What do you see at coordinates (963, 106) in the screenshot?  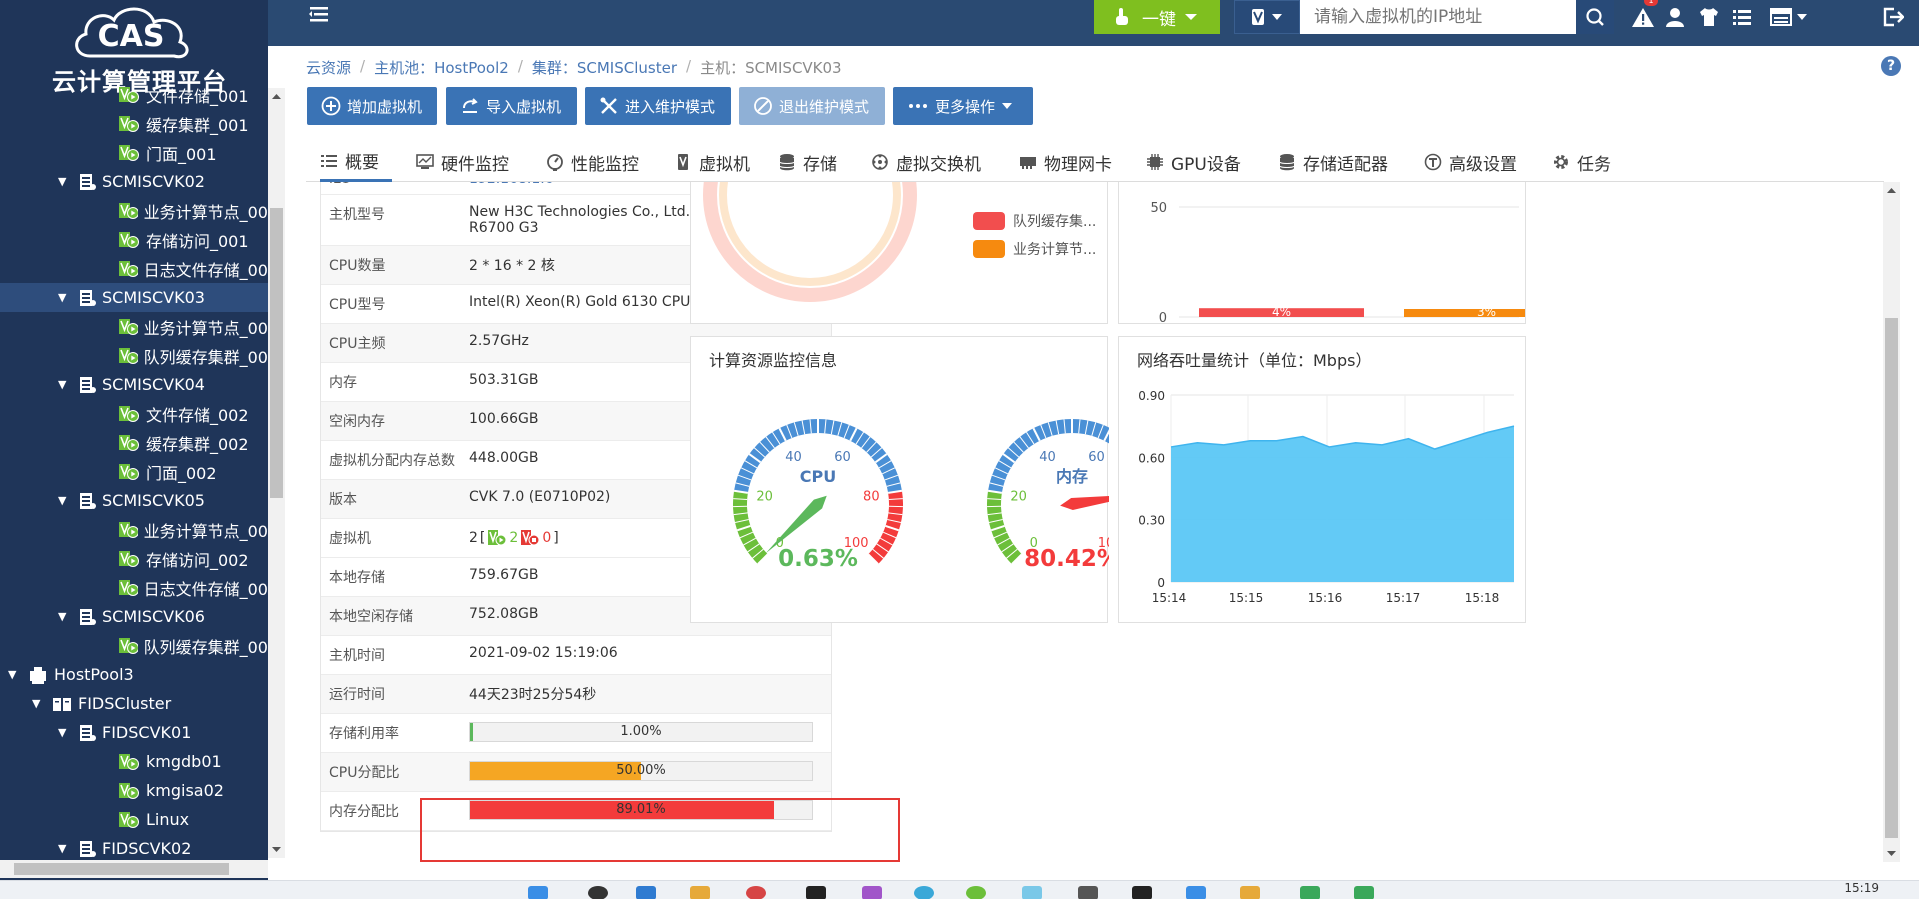 I see `more-operations-button: 更多操作` at bounding box center [963, 106].